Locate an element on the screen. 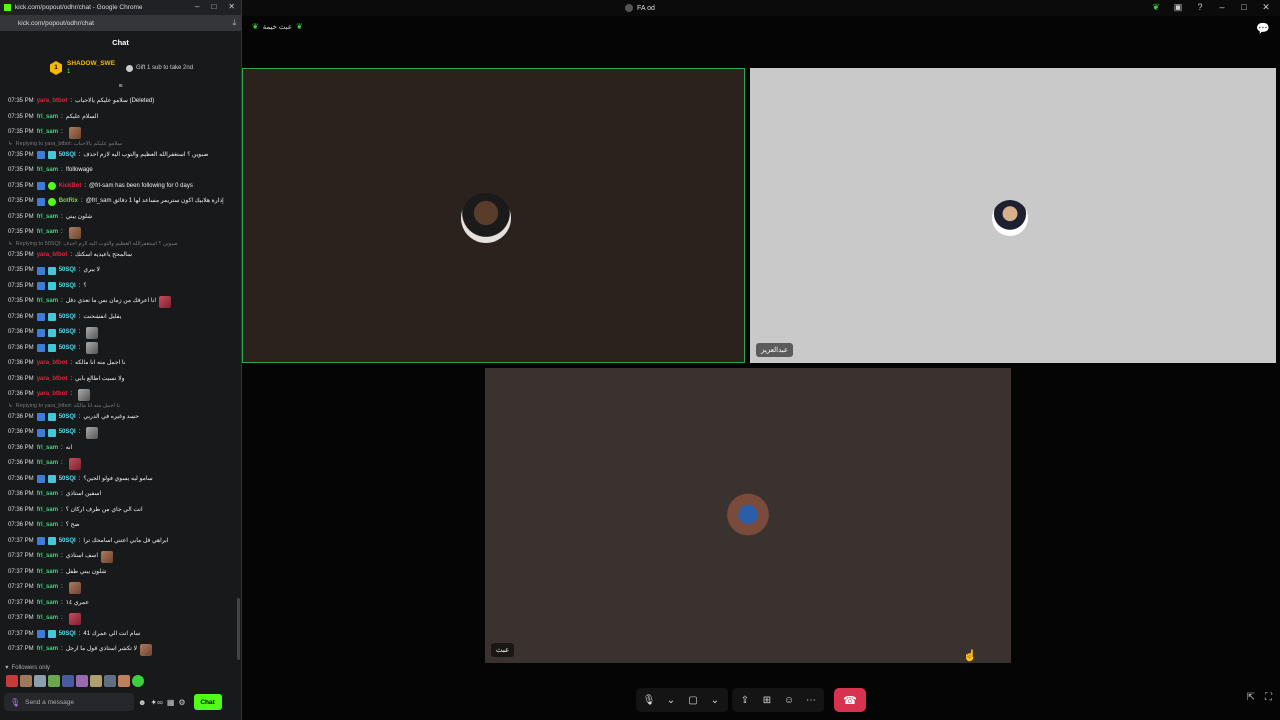 The image size is (1280, 720). meeting-title: FA od is located at coordinates (640, 8).